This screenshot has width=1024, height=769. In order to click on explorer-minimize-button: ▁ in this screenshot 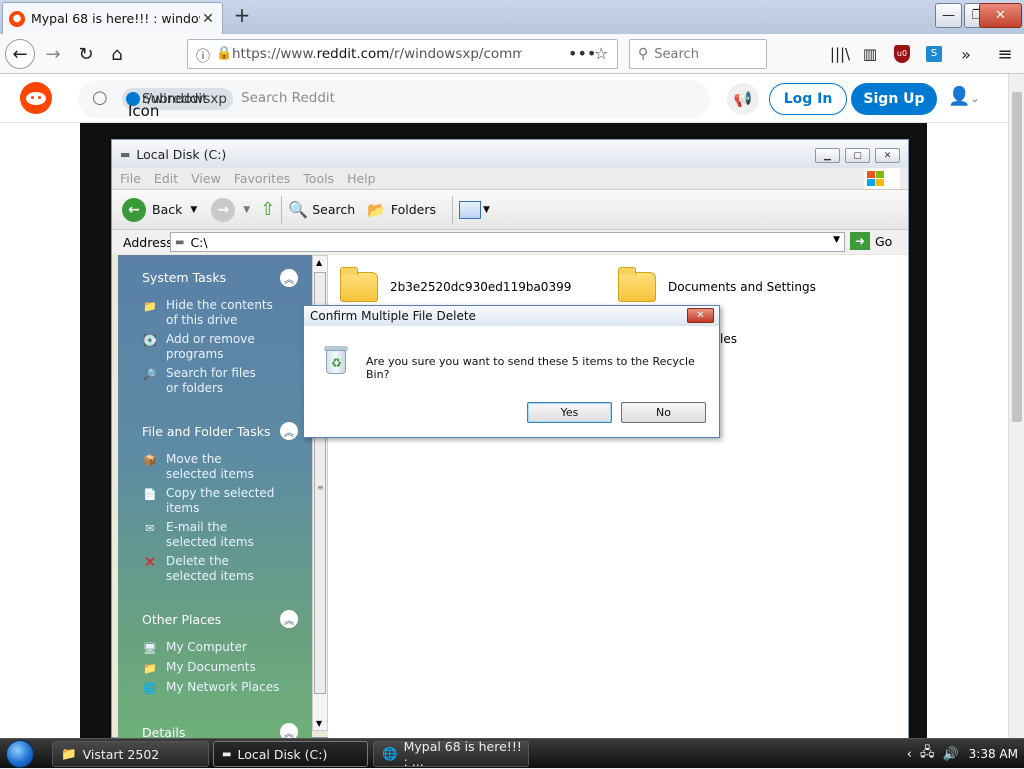, I will do `click(827, 155)`.